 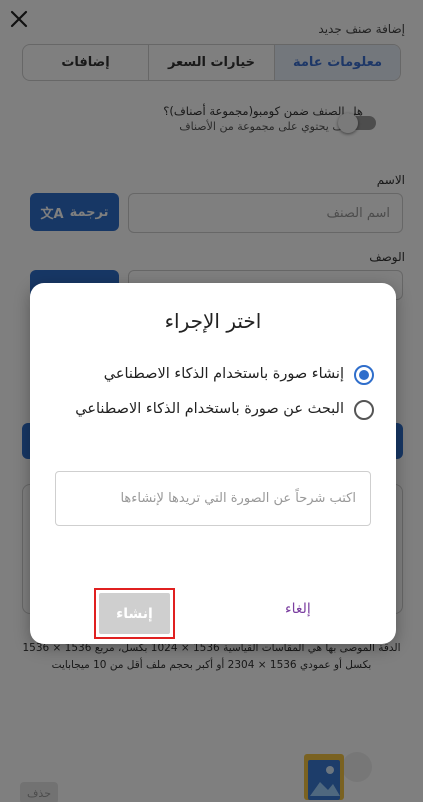 What do you see at coordinates (364, 375) in the screenshot?
I see `radio-generate-image` at bounding box center [364, 375].